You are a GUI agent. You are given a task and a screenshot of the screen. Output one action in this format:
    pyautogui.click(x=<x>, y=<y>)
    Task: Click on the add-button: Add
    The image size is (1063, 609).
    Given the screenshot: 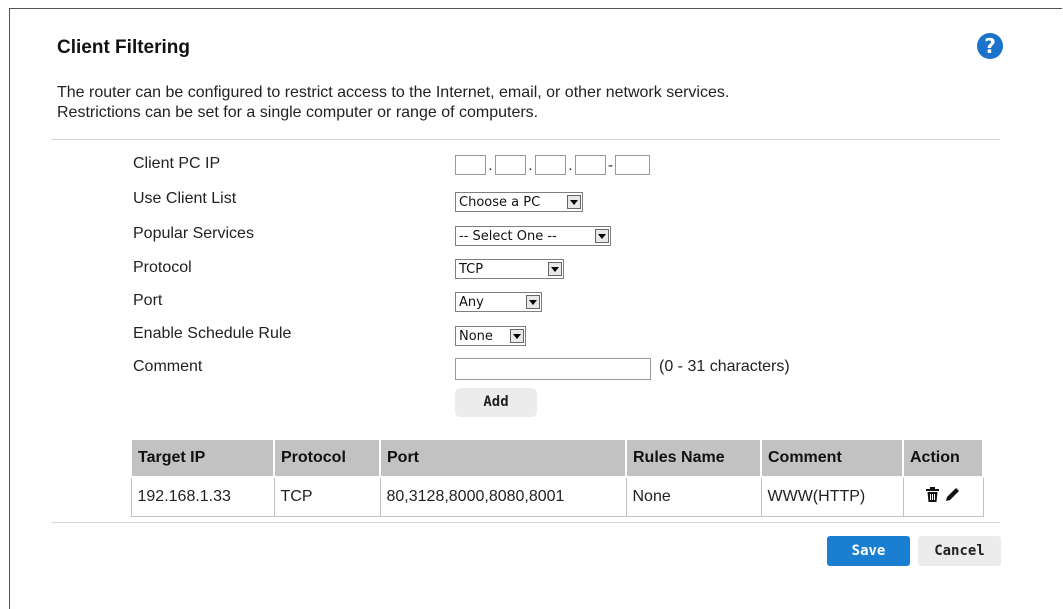 What is the action you would take?
    pyautogui.click(x=496, y=402)
    